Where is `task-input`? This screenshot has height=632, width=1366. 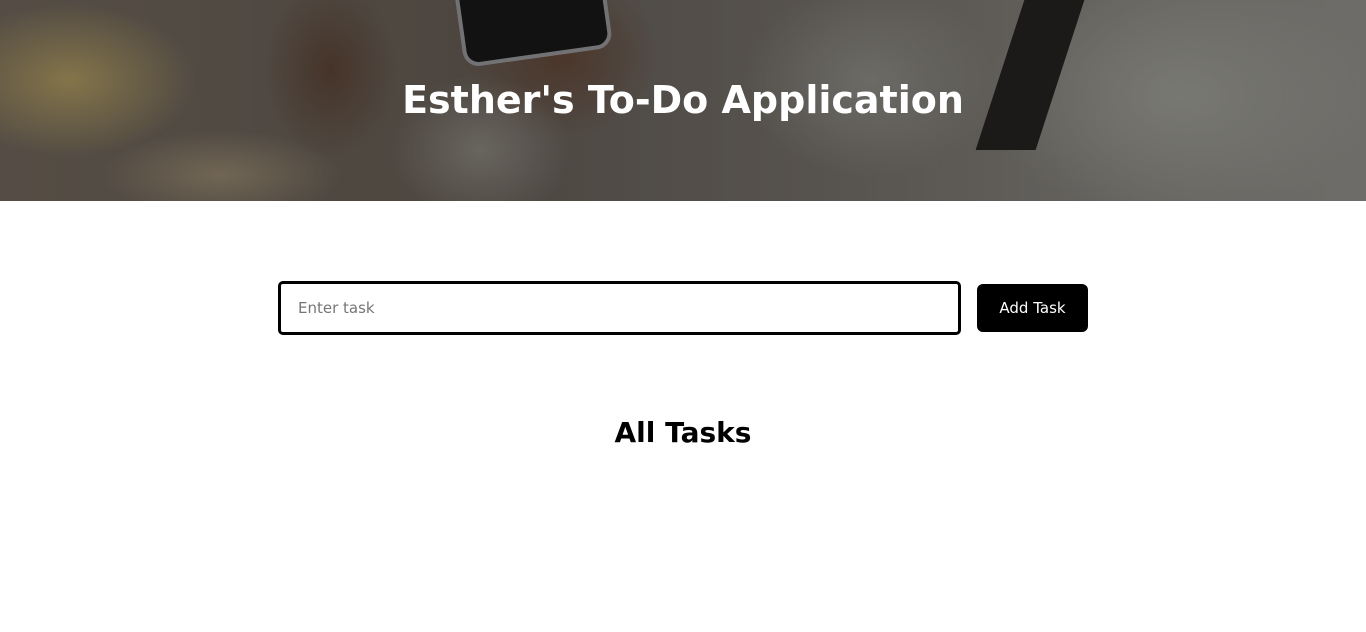 task-input is located at coordinates (619, 308).